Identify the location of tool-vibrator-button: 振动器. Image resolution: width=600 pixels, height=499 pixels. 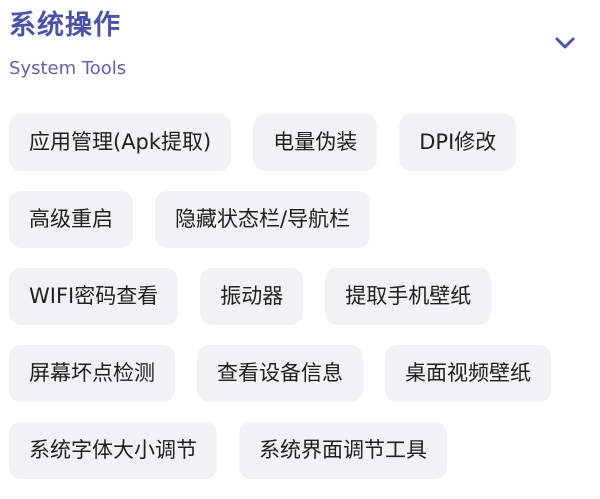
(252, 296).